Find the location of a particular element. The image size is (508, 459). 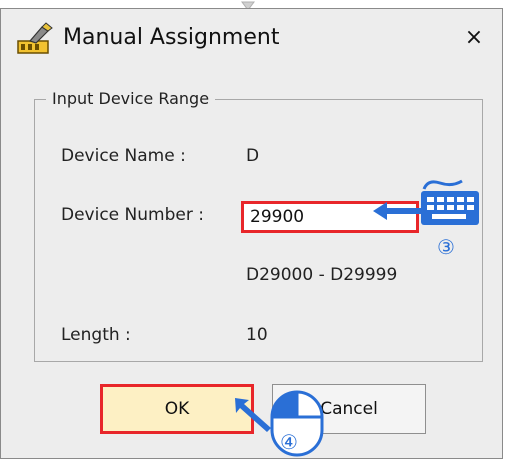

step-3-marker: ③ is located at coordinates (446, 247).